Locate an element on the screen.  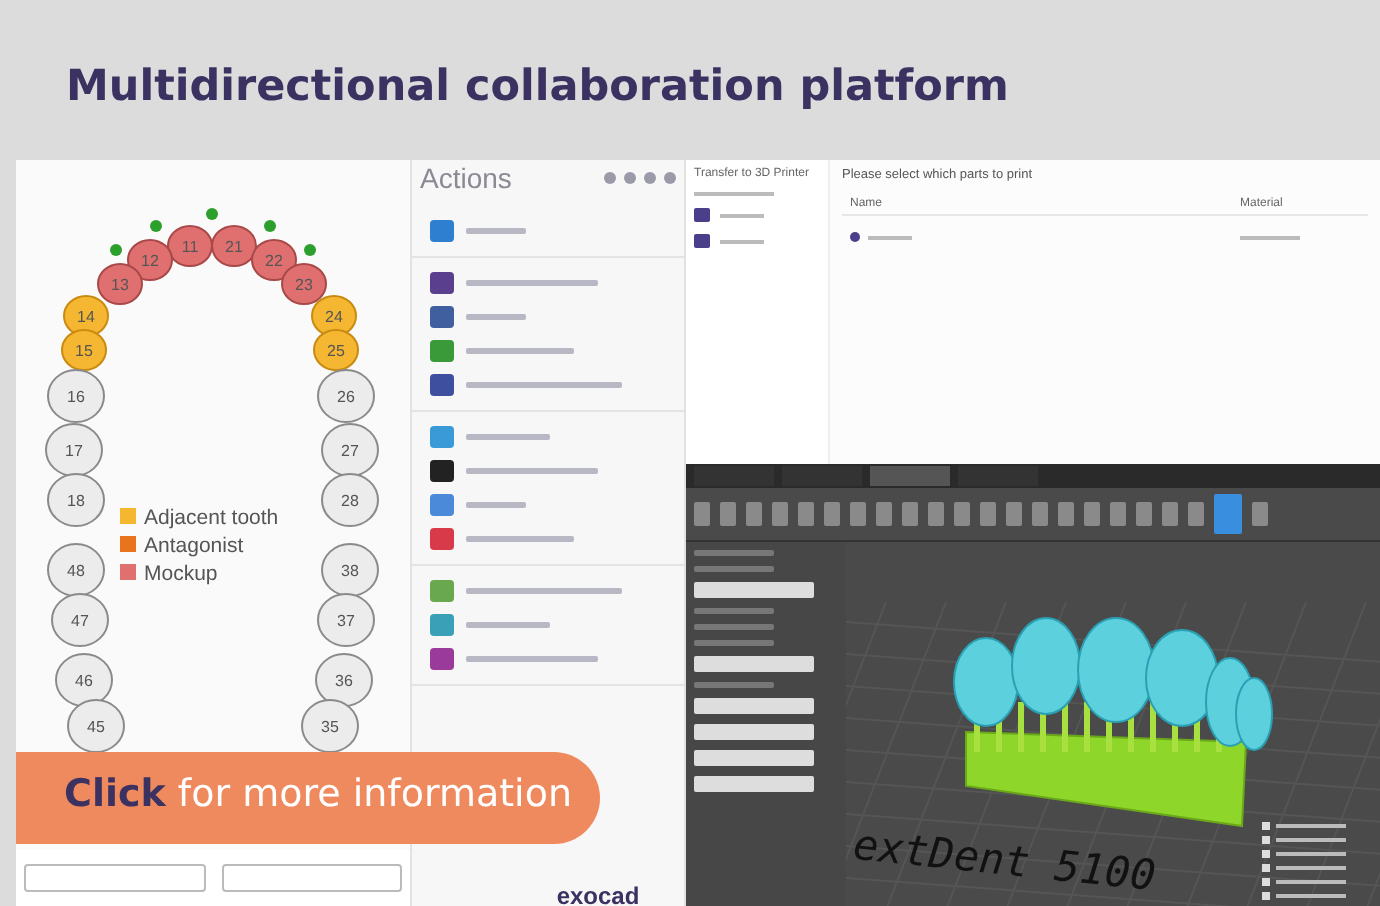
tooth: 21 is located at coordinates (234, 246).